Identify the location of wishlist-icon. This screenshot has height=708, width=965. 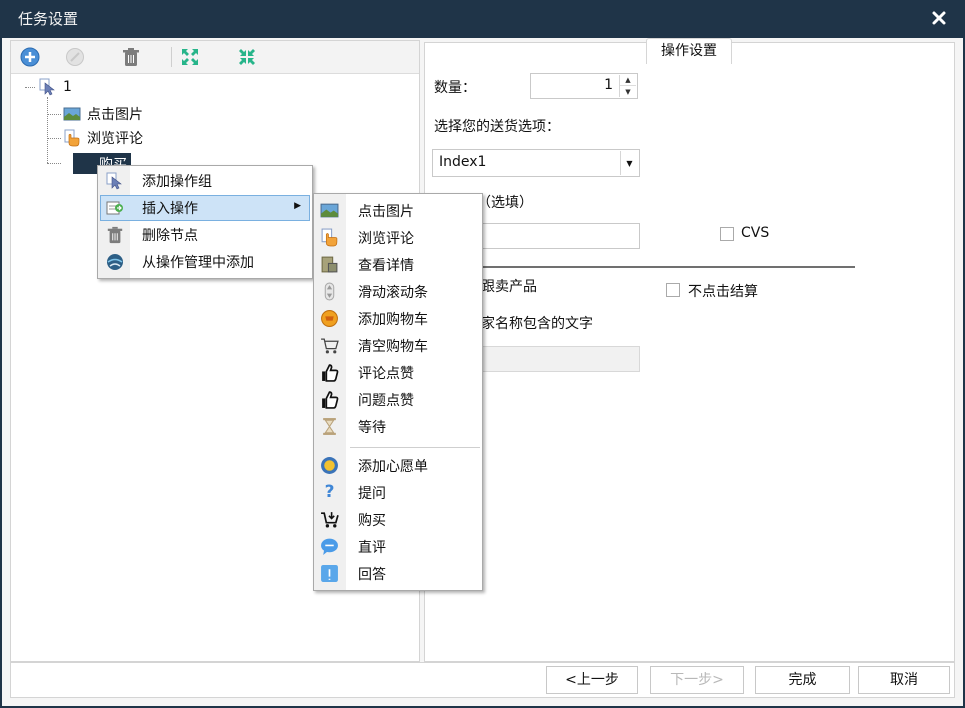
(329, 465).